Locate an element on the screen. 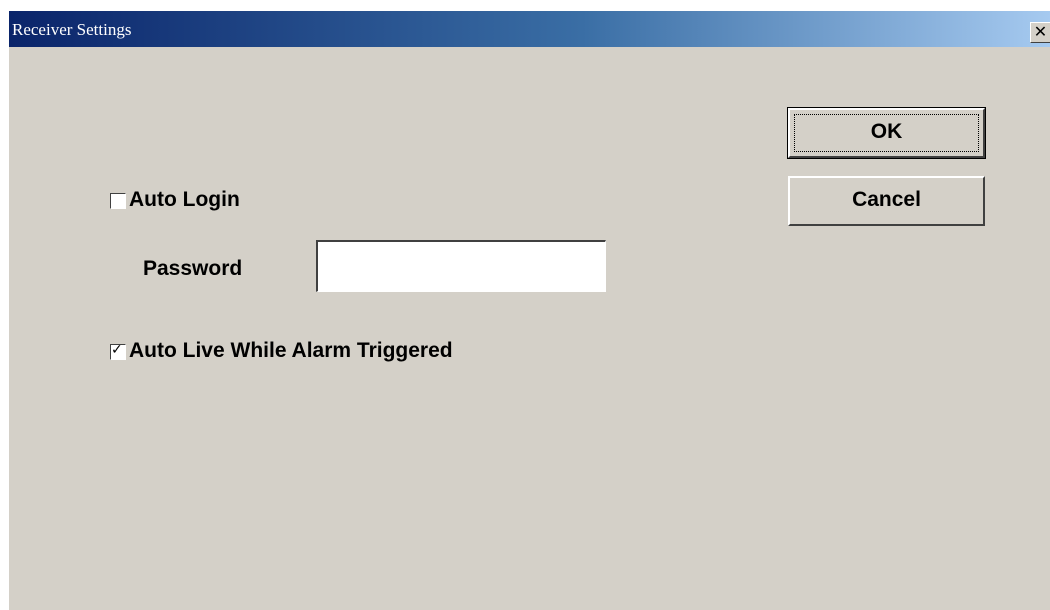 The height and width of the screenshot is (610, 1050). auto-login-checkbox is located at coordinates (118, 201).